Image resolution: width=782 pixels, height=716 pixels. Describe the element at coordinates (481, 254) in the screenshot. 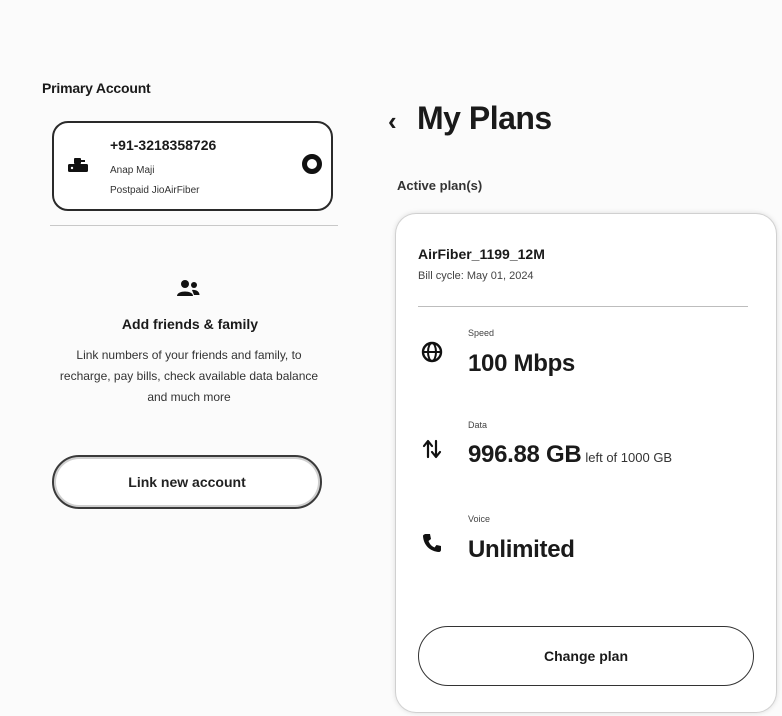

I see `plan-name: AirFiber_1199_12M` at that location.